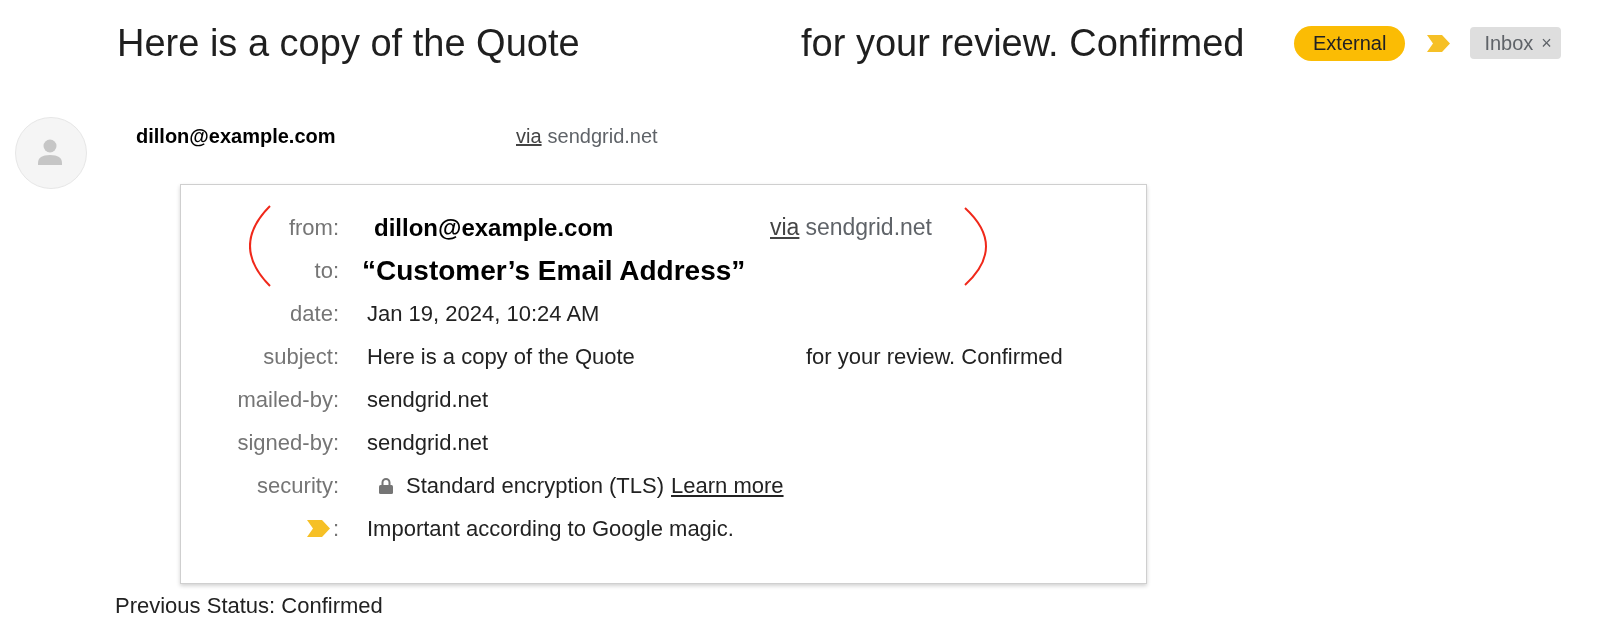  What do you see at coordinates (934, 356) in the screenshot?
I see `field-value: for your review. Confirmed` at bounding box center [934, 356].